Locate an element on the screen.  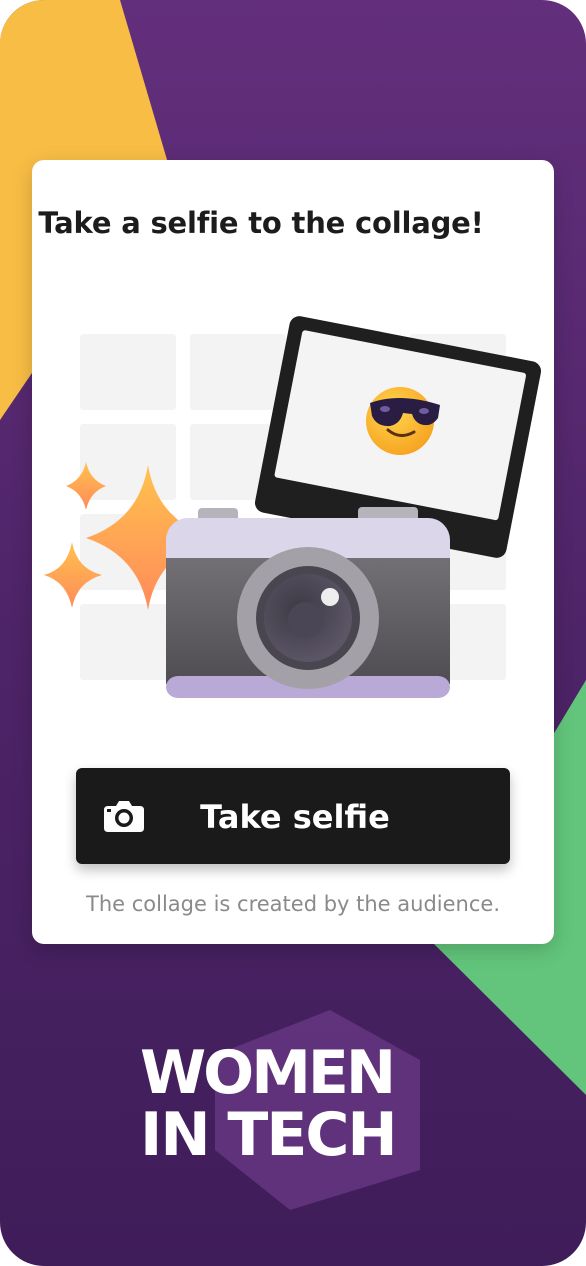
card-title: Take a selfie to the collage! is located at coordinates (261, 223).